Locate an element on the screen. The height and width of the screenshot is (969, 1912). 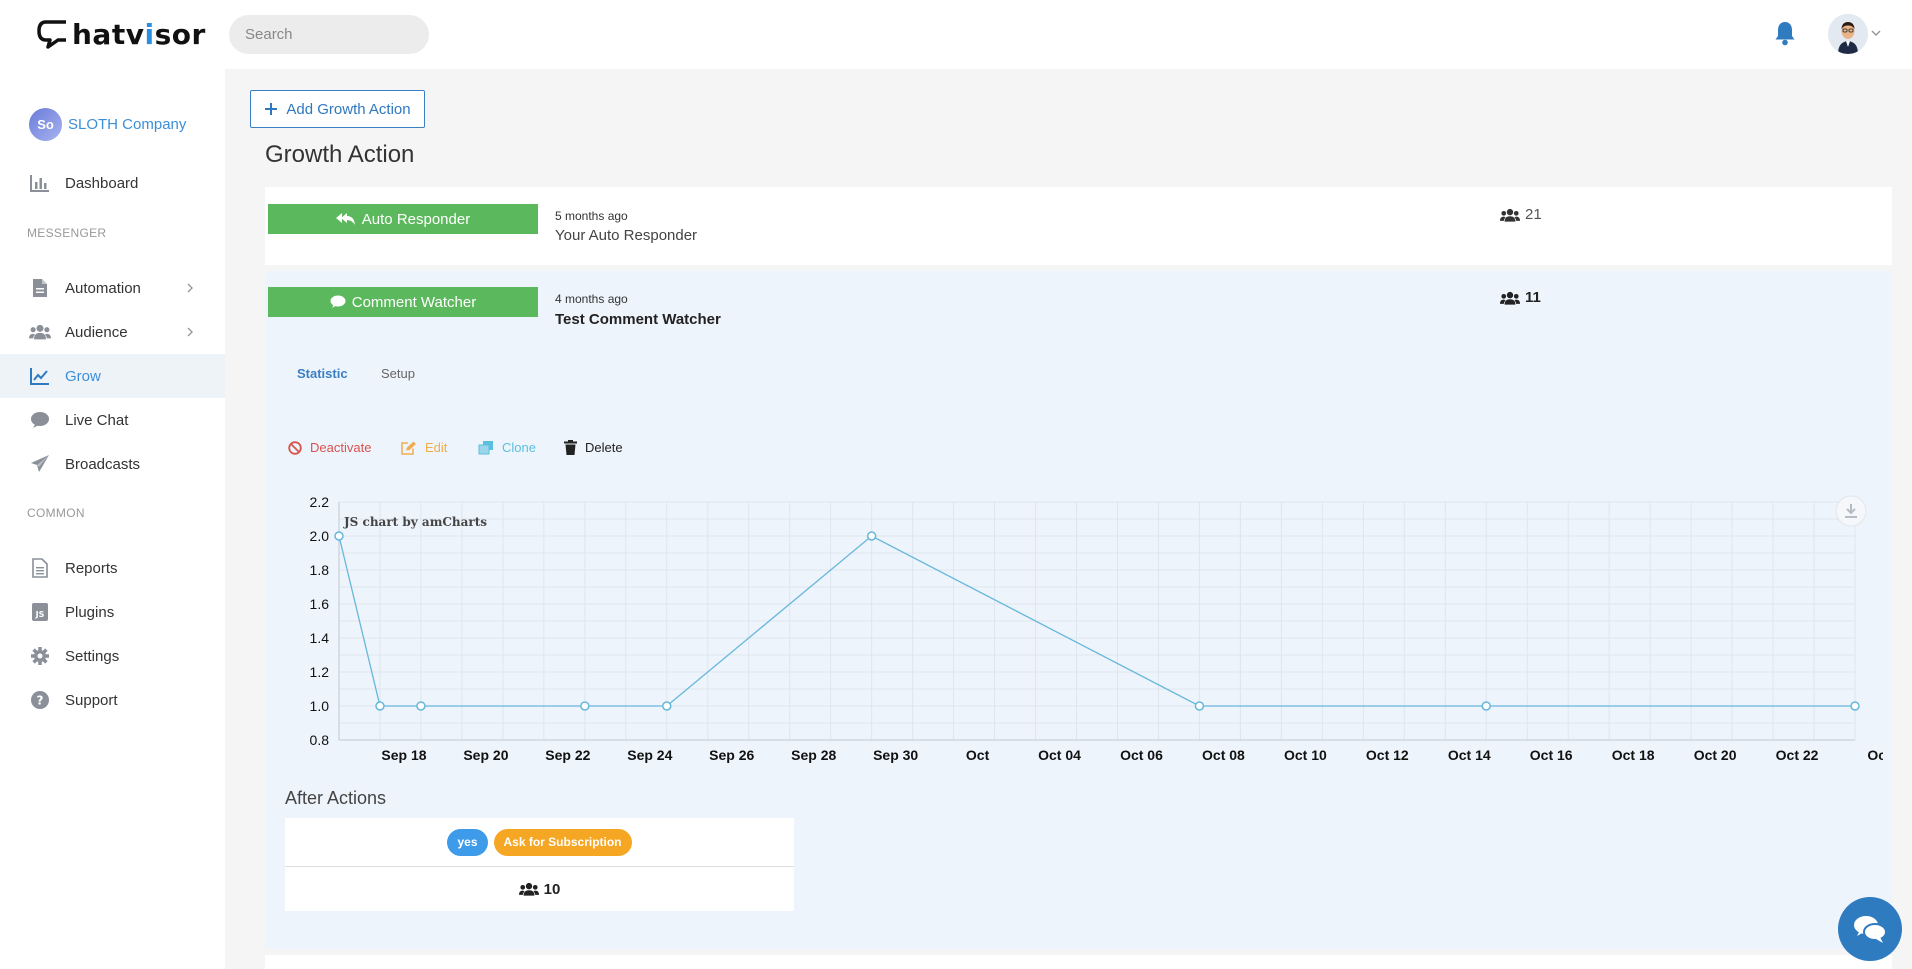
search-input is located at coordinates (329, 34).